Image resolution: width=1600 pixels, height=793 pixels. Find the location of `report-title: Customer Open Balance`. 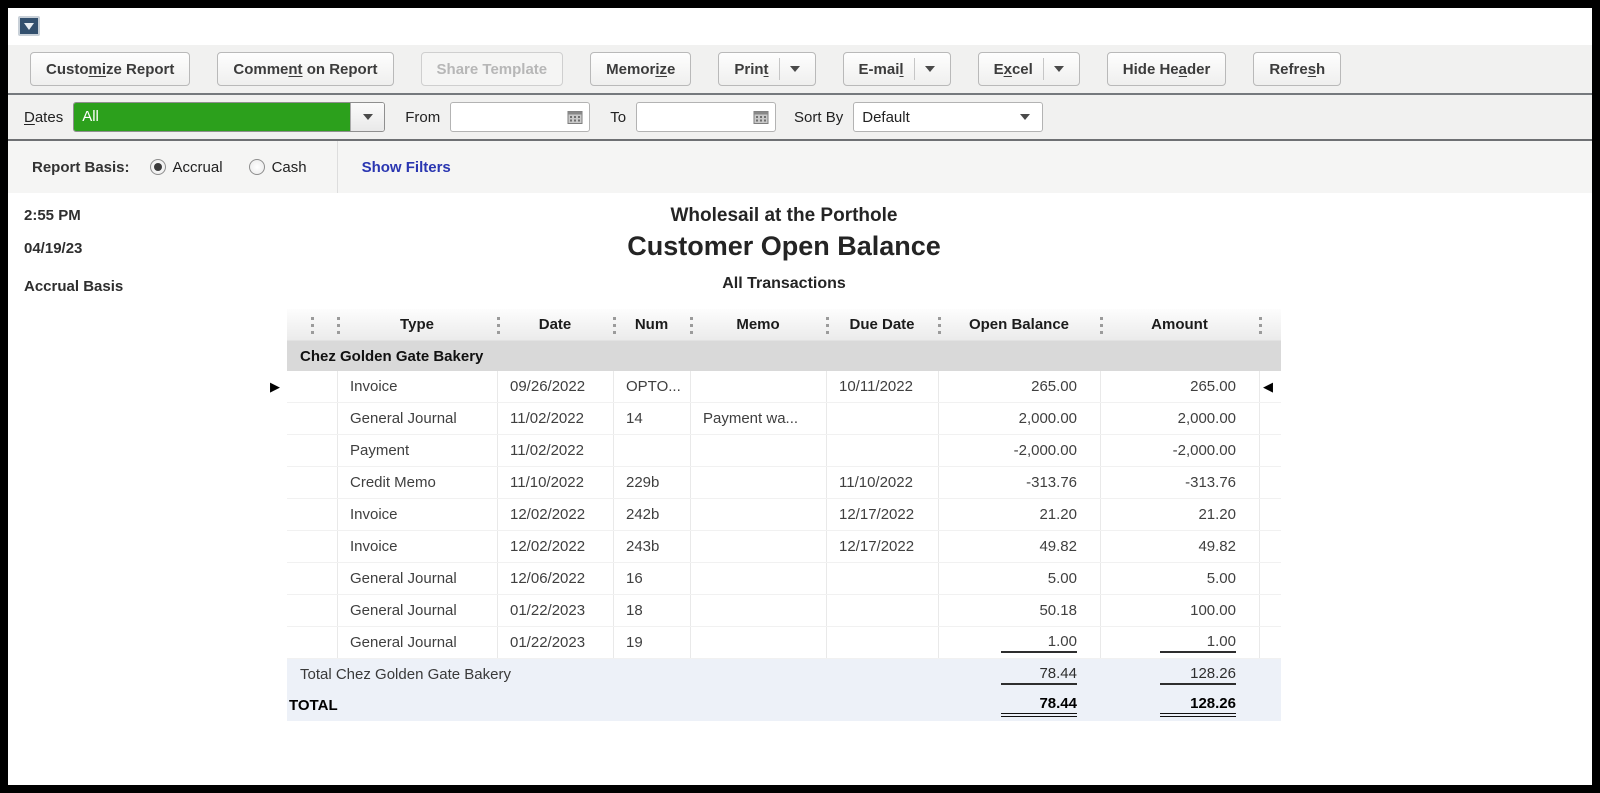

report-title: Customer Open Balance is located at coordinates (784, 246).